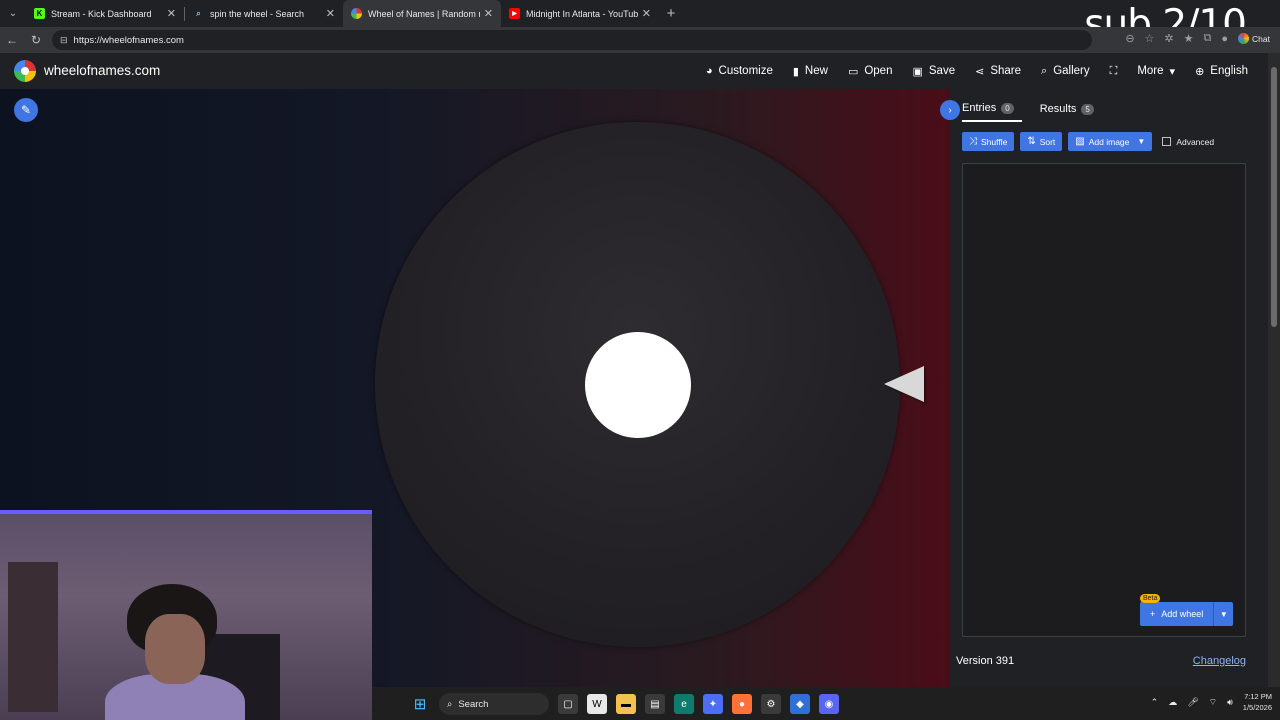 This screenshot has width=1280, height=720. I want to click on add-wheel-label: Add wheel, so click(1182, 614).